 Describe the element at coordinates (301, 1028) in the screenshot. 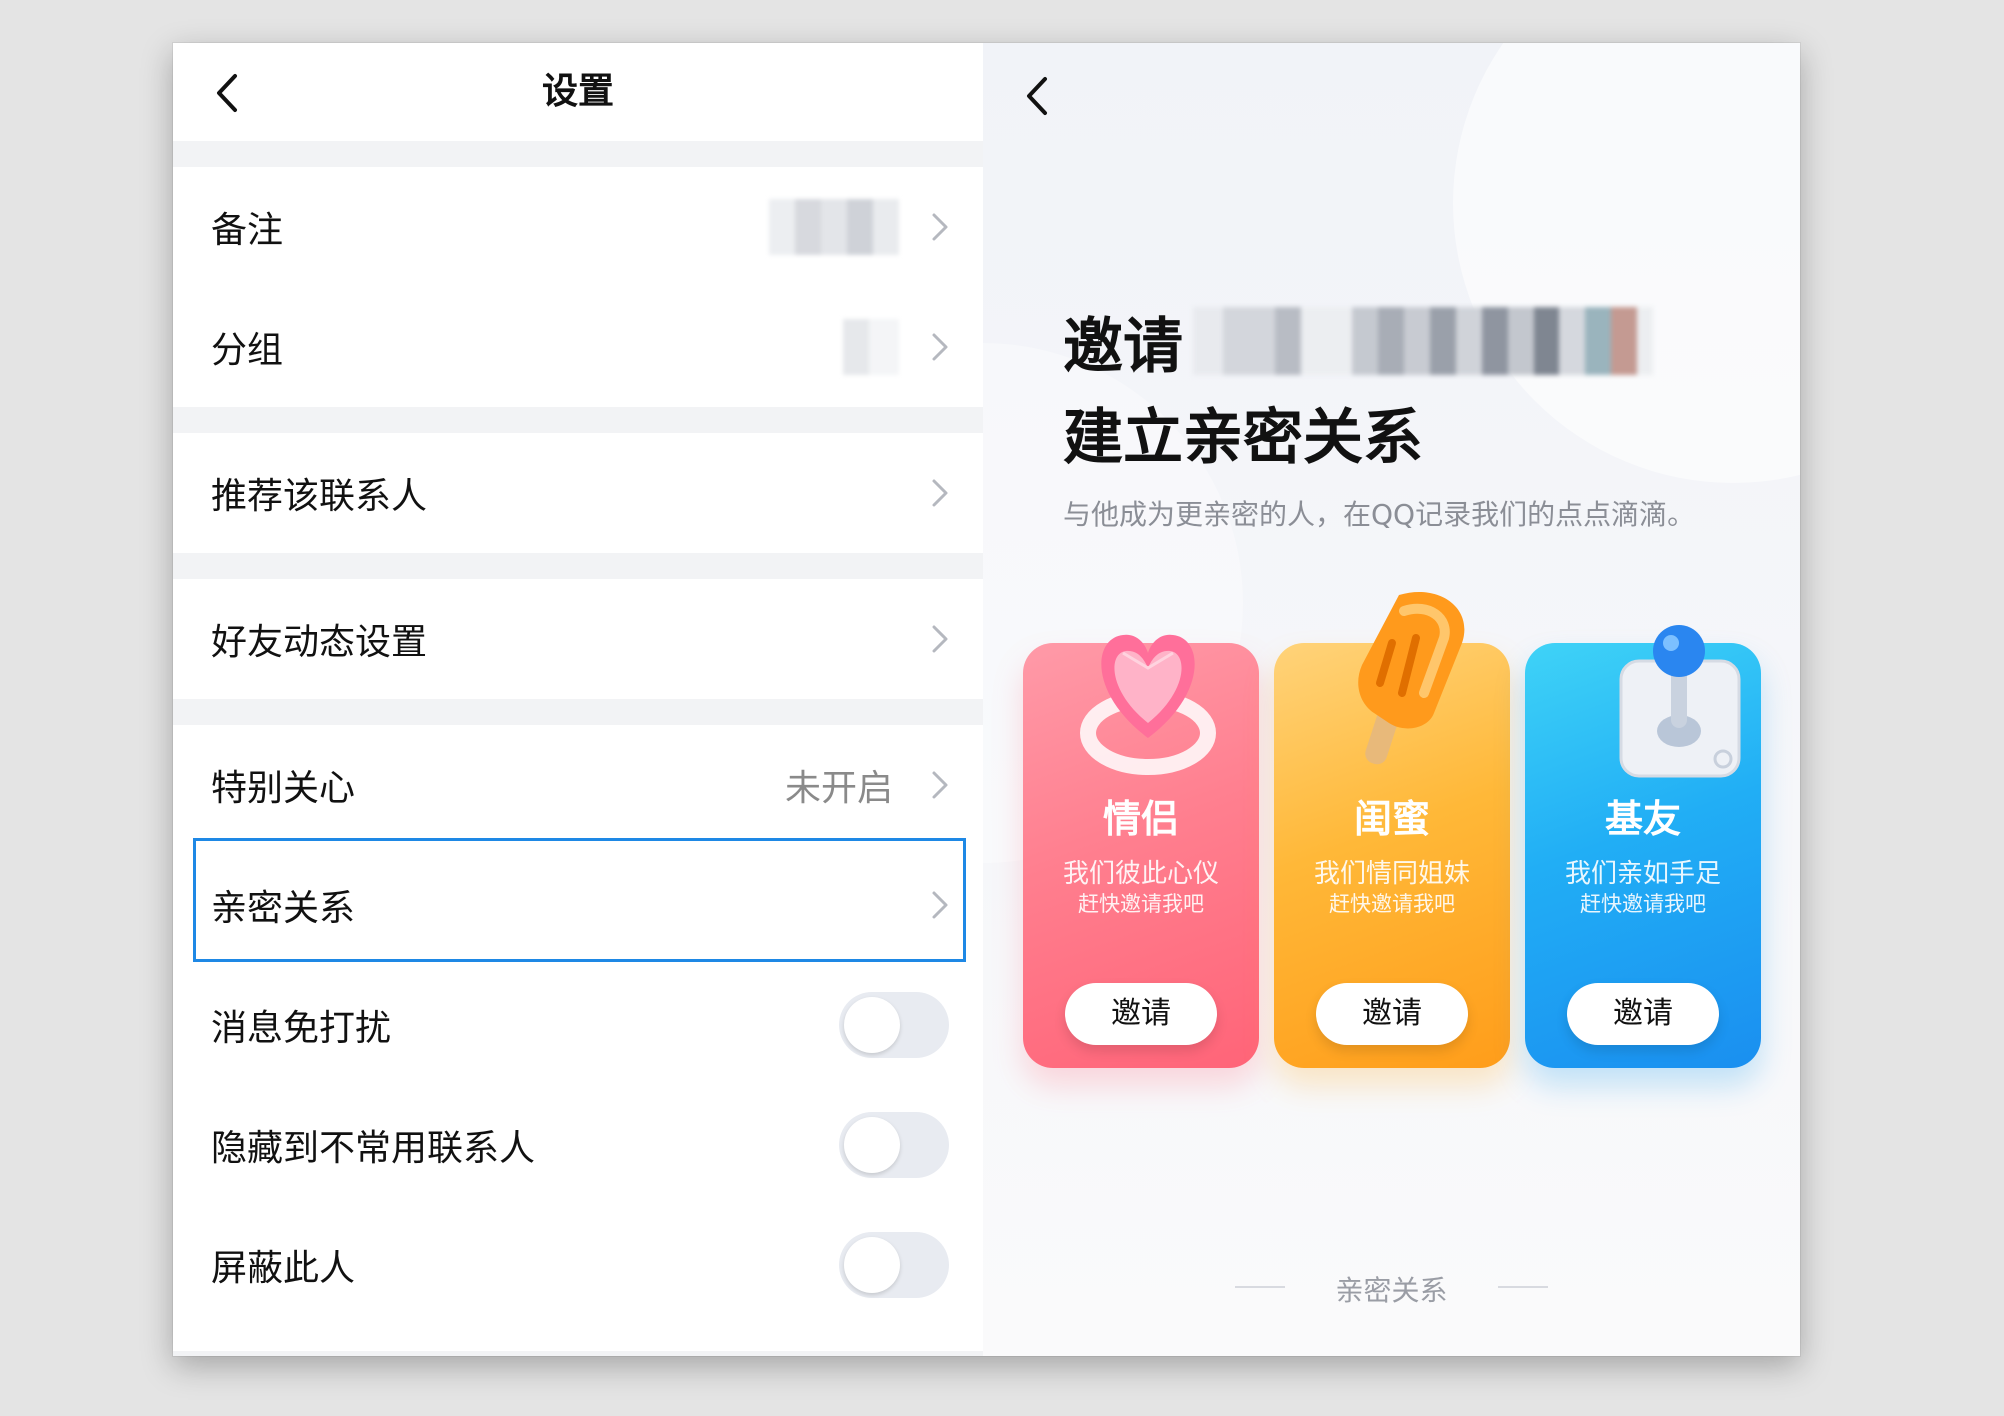

I see `row-label: 消息免打扰` at that location.